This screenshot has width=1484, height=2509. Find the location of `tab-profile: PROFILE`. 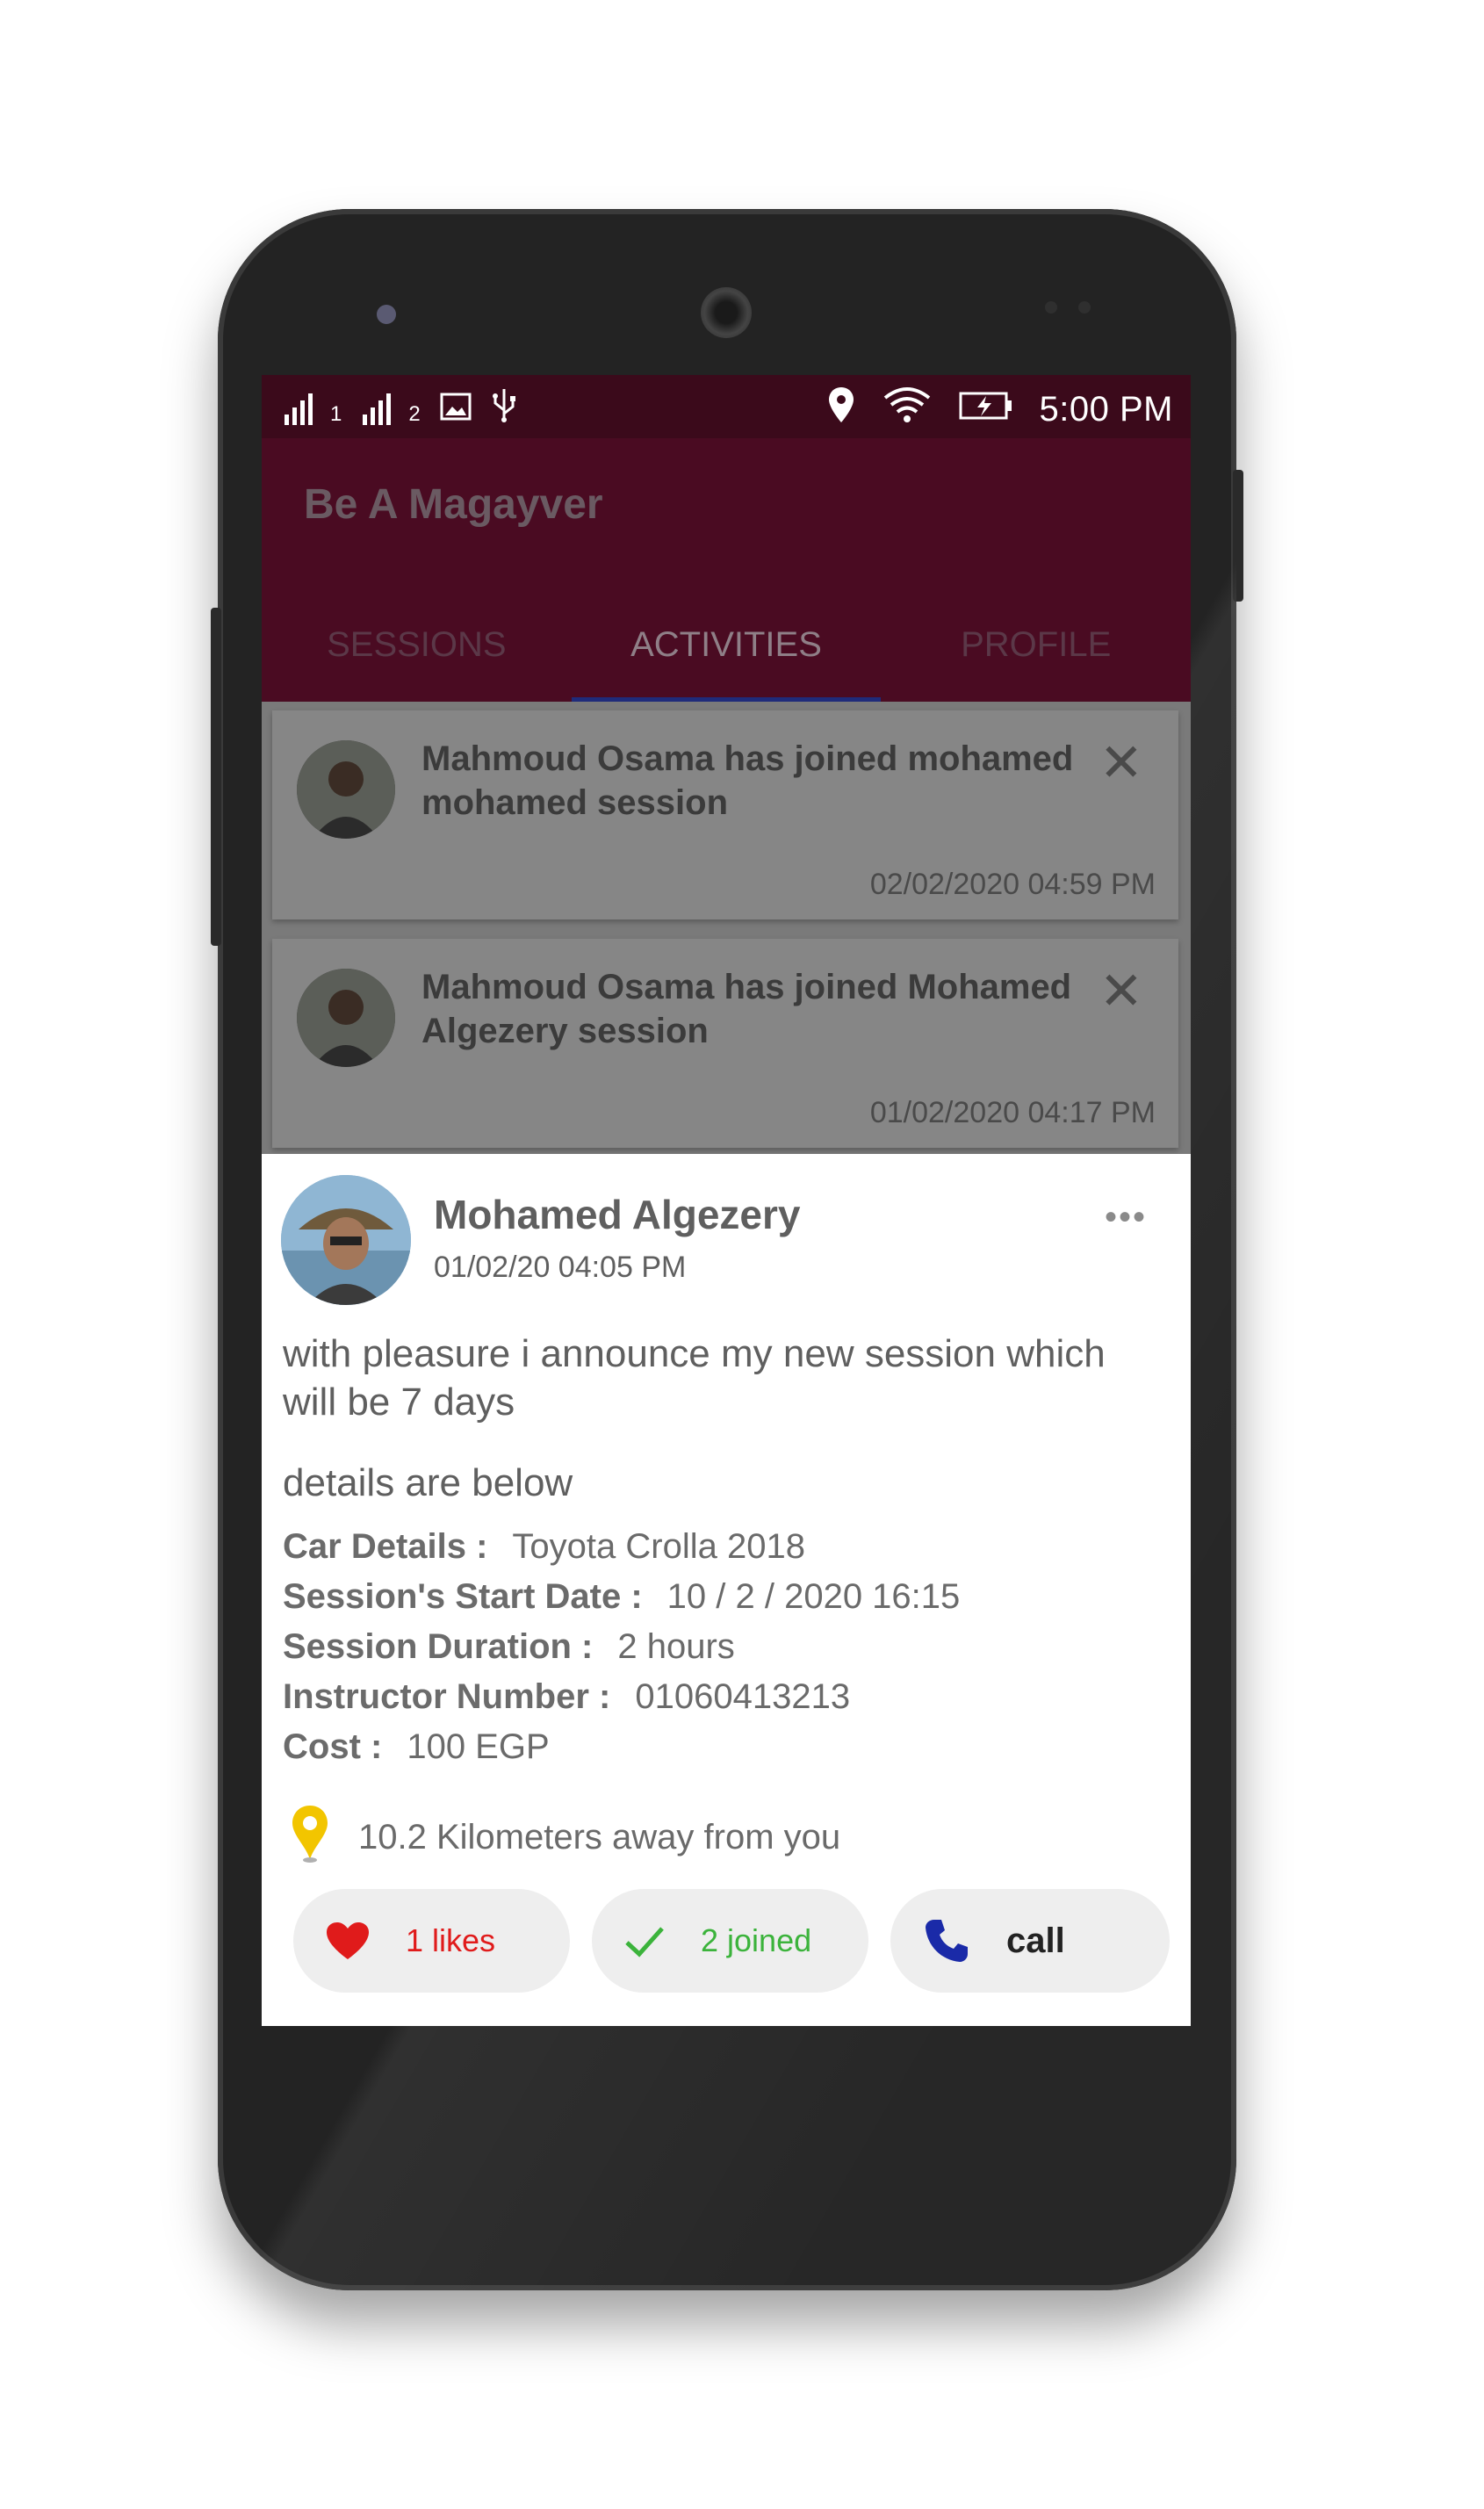

tab-profile: PROFILE is located at coordinates (1036, 658).